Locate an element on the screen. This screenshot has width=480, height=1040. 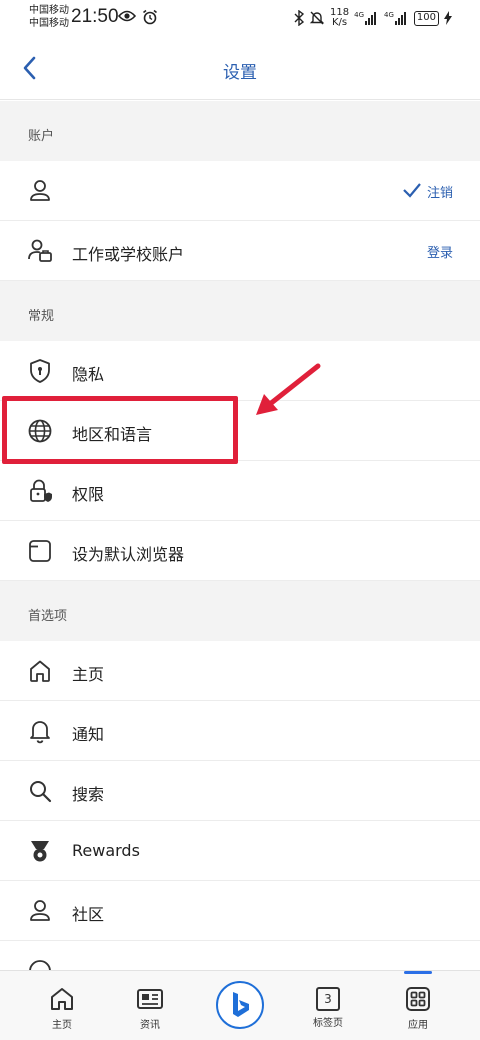
medal-icon is located at coordinates (40, 851).